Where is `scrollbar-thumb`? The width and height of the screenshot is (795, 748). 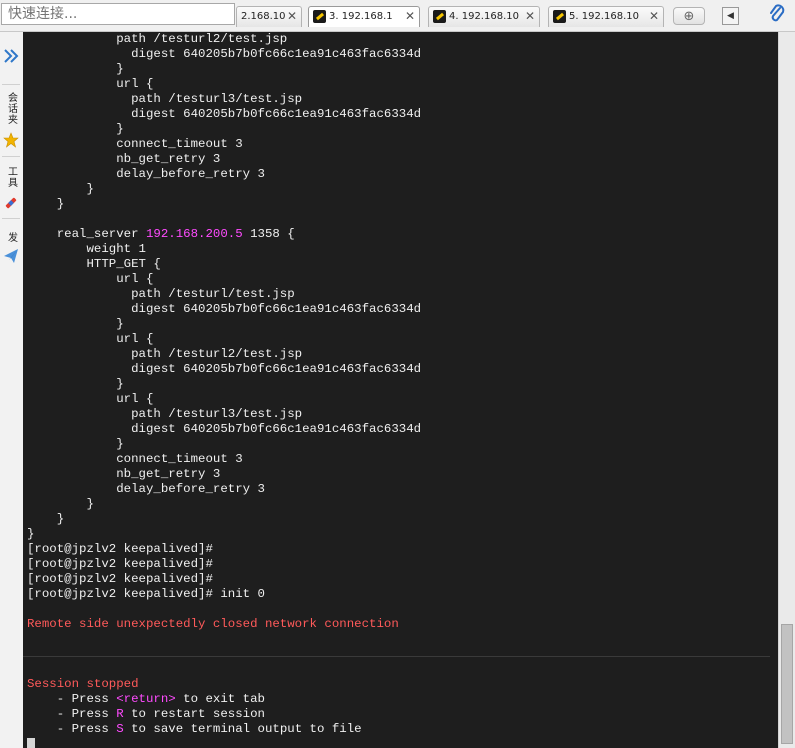
scrollbar-thumb is located at coordinates (787, 684).